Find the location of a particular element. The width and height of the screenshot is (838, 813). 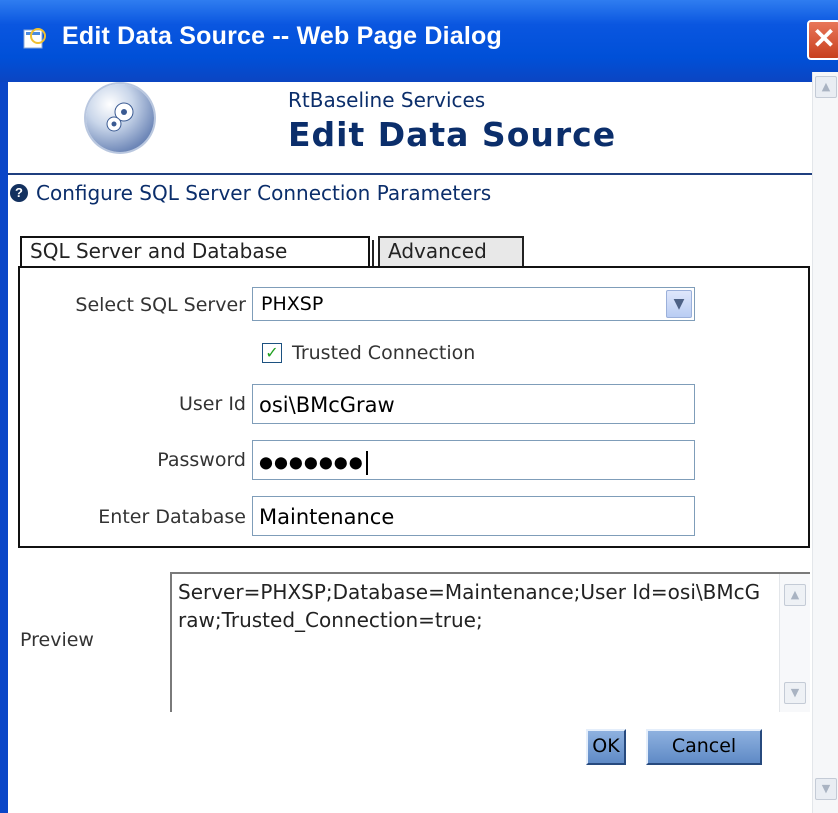

title-bar: Edit Data Source -- Web Page Dialog ✕ is located at coordinates (419, 41).